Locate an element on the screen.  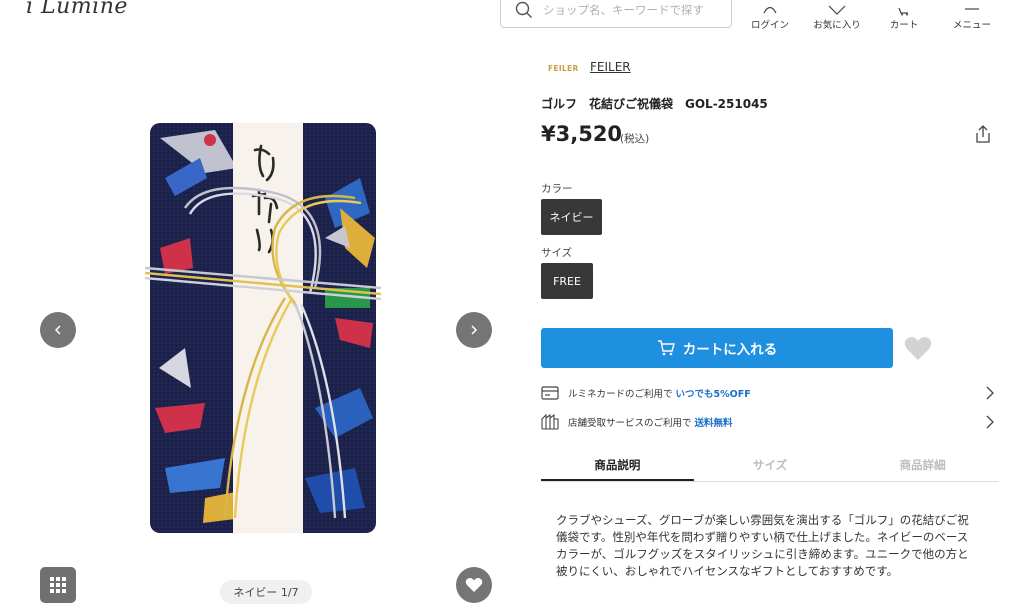
add-to-cart-button: カートに入れる is located at coordinates (717, 348).